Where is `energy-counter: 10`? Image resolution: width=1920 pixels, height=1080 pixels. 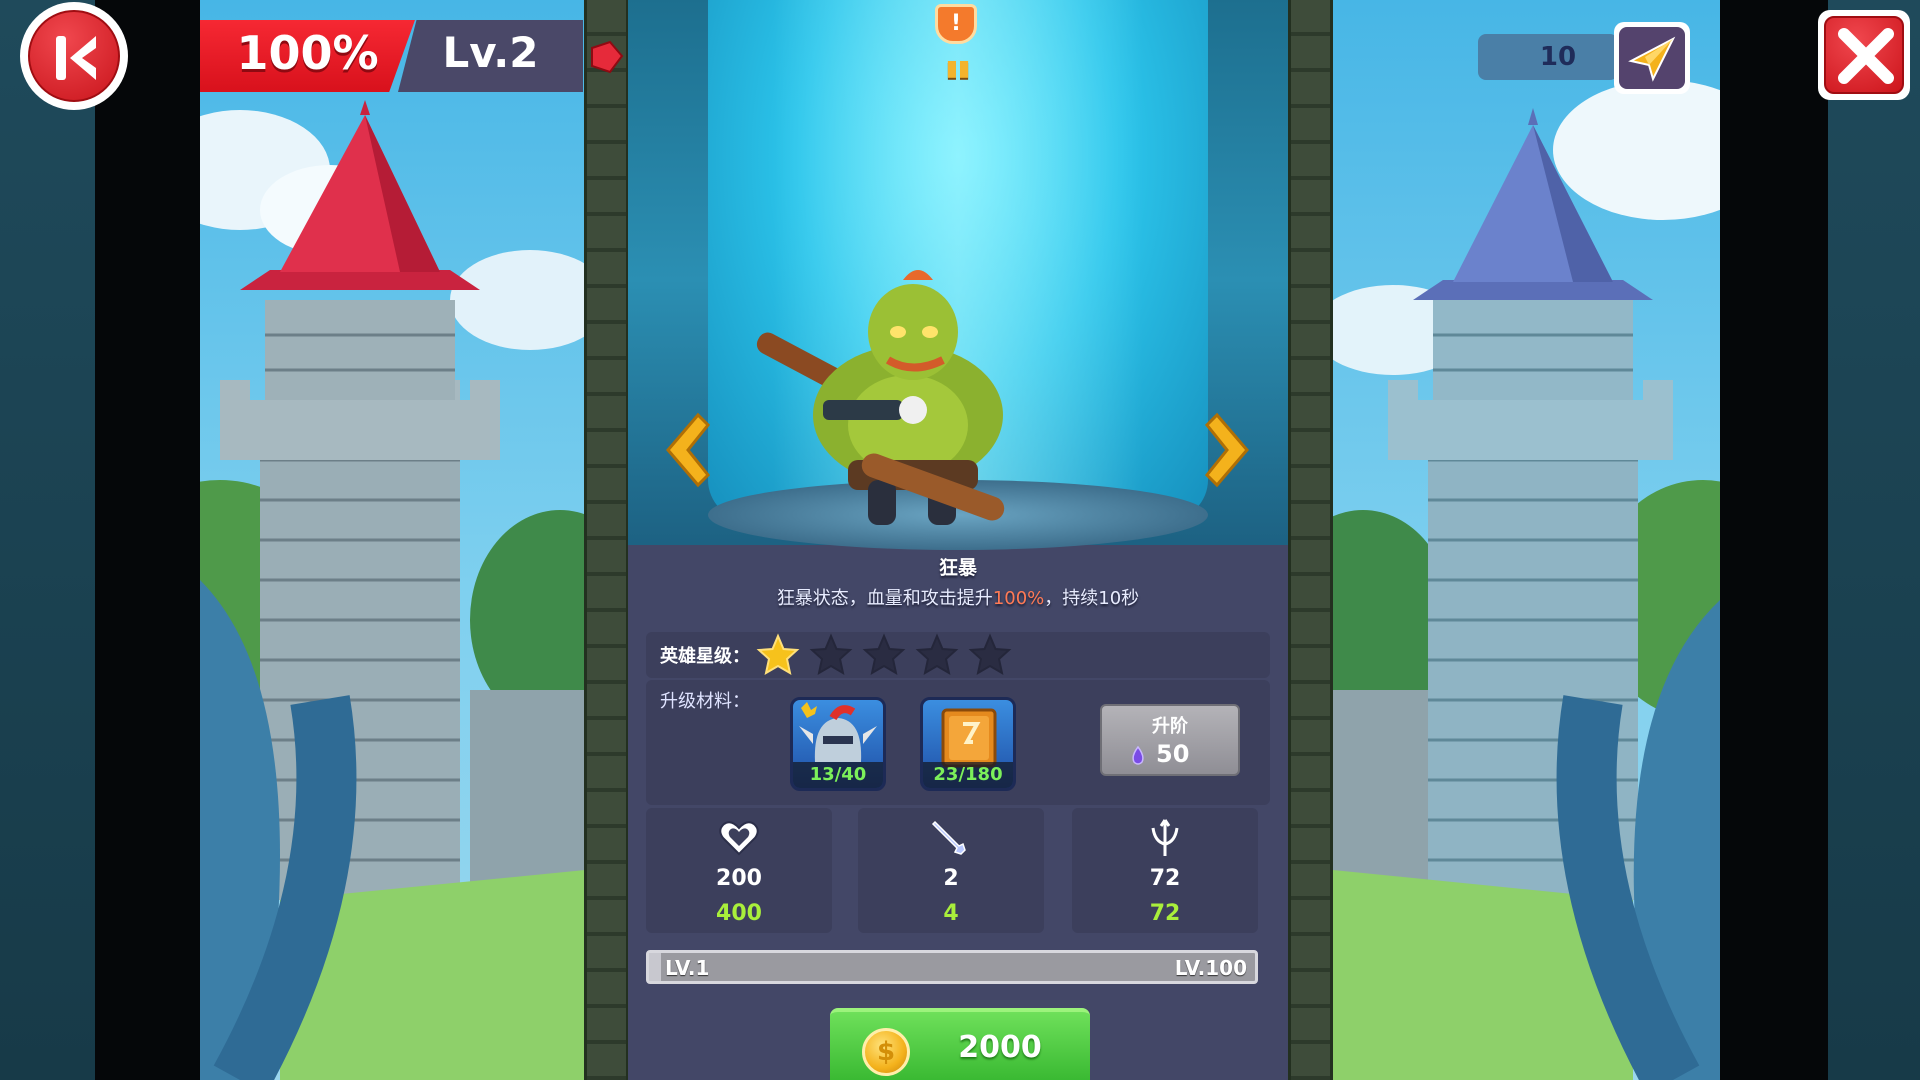 energy-counter: 10 is located at coordinates (1548, 57).